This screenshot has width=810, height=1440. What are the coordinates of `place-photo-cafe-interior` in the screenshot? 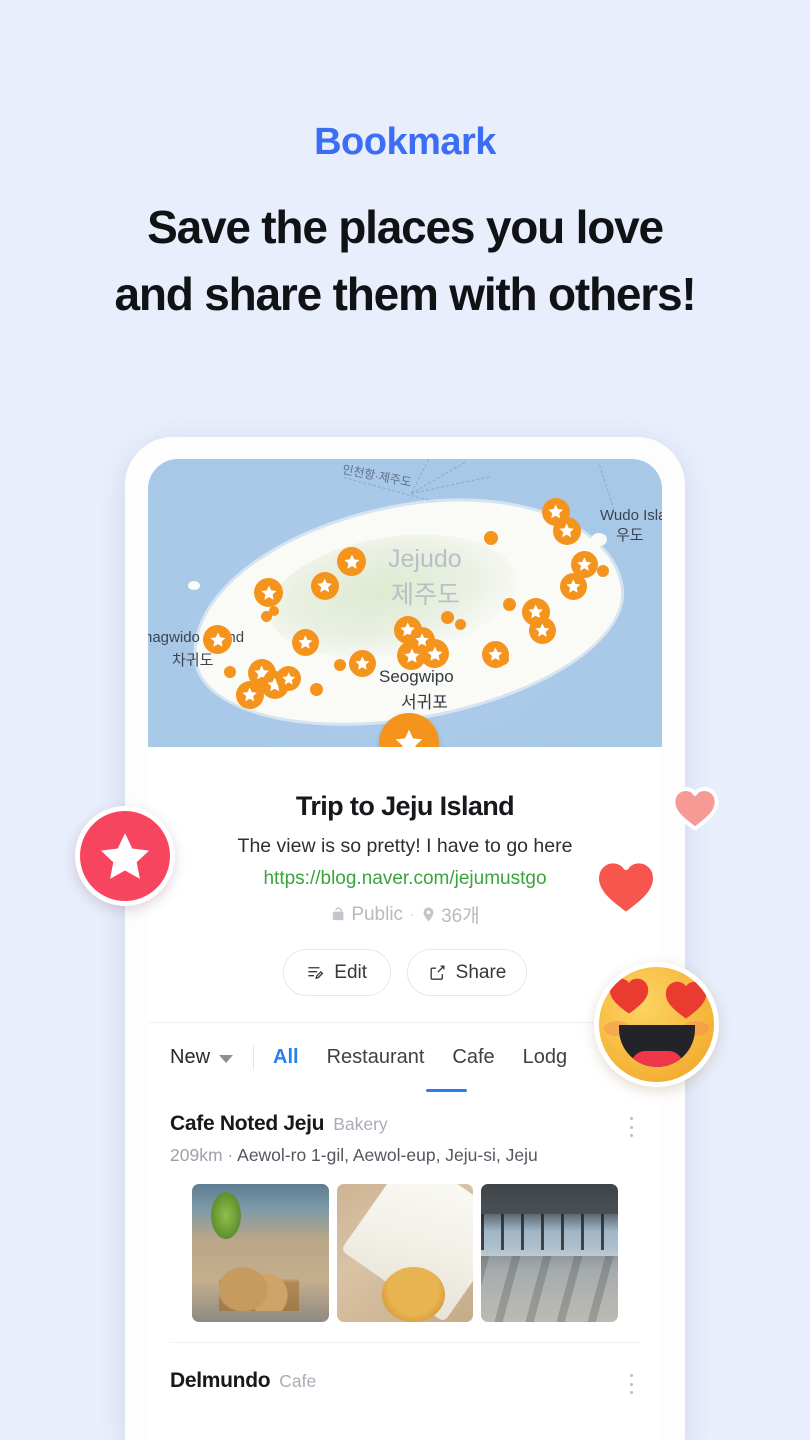 It's located at (260, 1253).